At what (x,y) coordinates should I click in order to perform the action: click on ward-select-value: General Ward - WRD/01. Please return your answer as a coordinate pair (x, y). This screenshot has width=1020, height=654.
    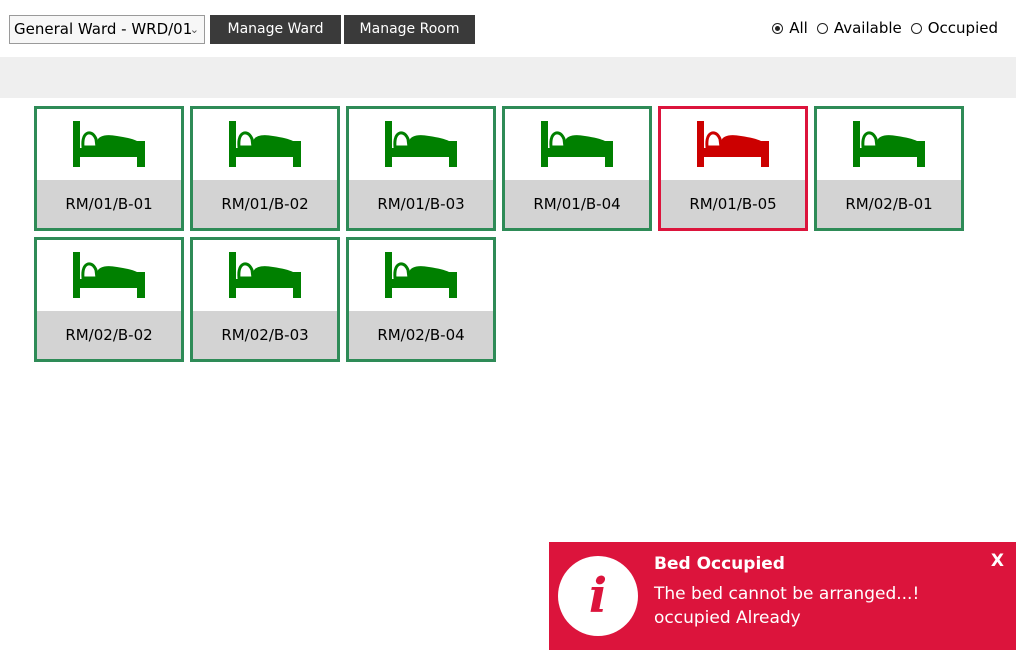
    Looking at the image, I should click on (103, 29).